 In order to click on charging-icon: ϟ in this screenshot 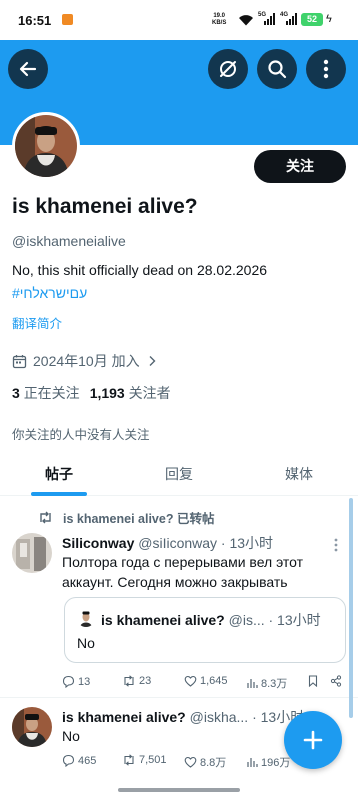, I will do `click(329, 19)`.